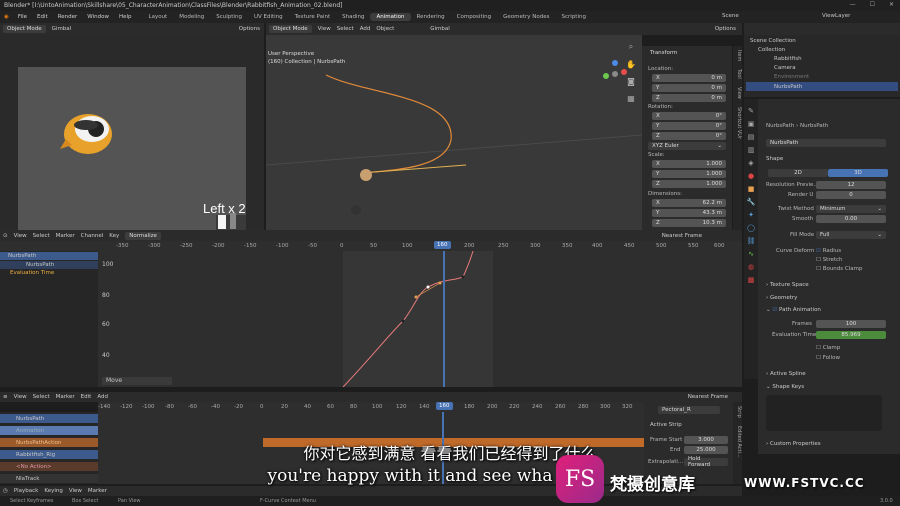 The height and width of the screenshot is (506, 900). What do you see at coordinates (42, 17) in the screenshot?
I see `menu-edit: Edit` at bounding box center [42, 17].